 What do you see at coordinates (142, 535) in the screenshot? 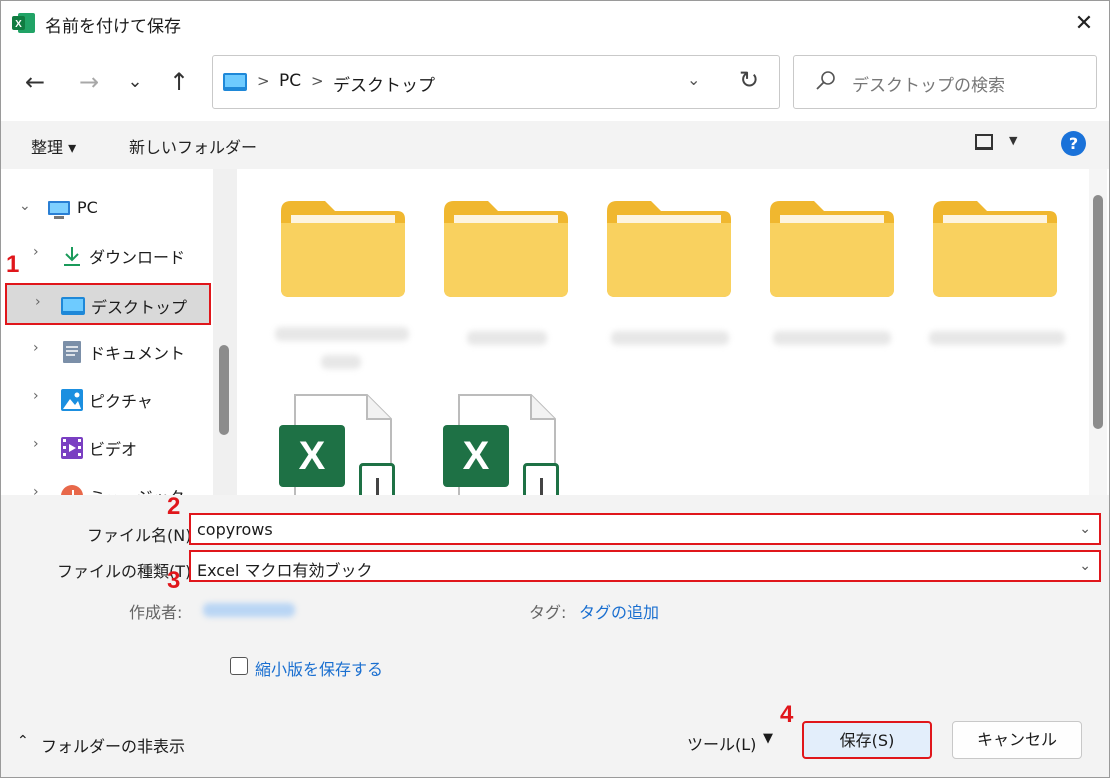
I see `filename-label: ファイル名(N):` at bounding box center [142, 535].